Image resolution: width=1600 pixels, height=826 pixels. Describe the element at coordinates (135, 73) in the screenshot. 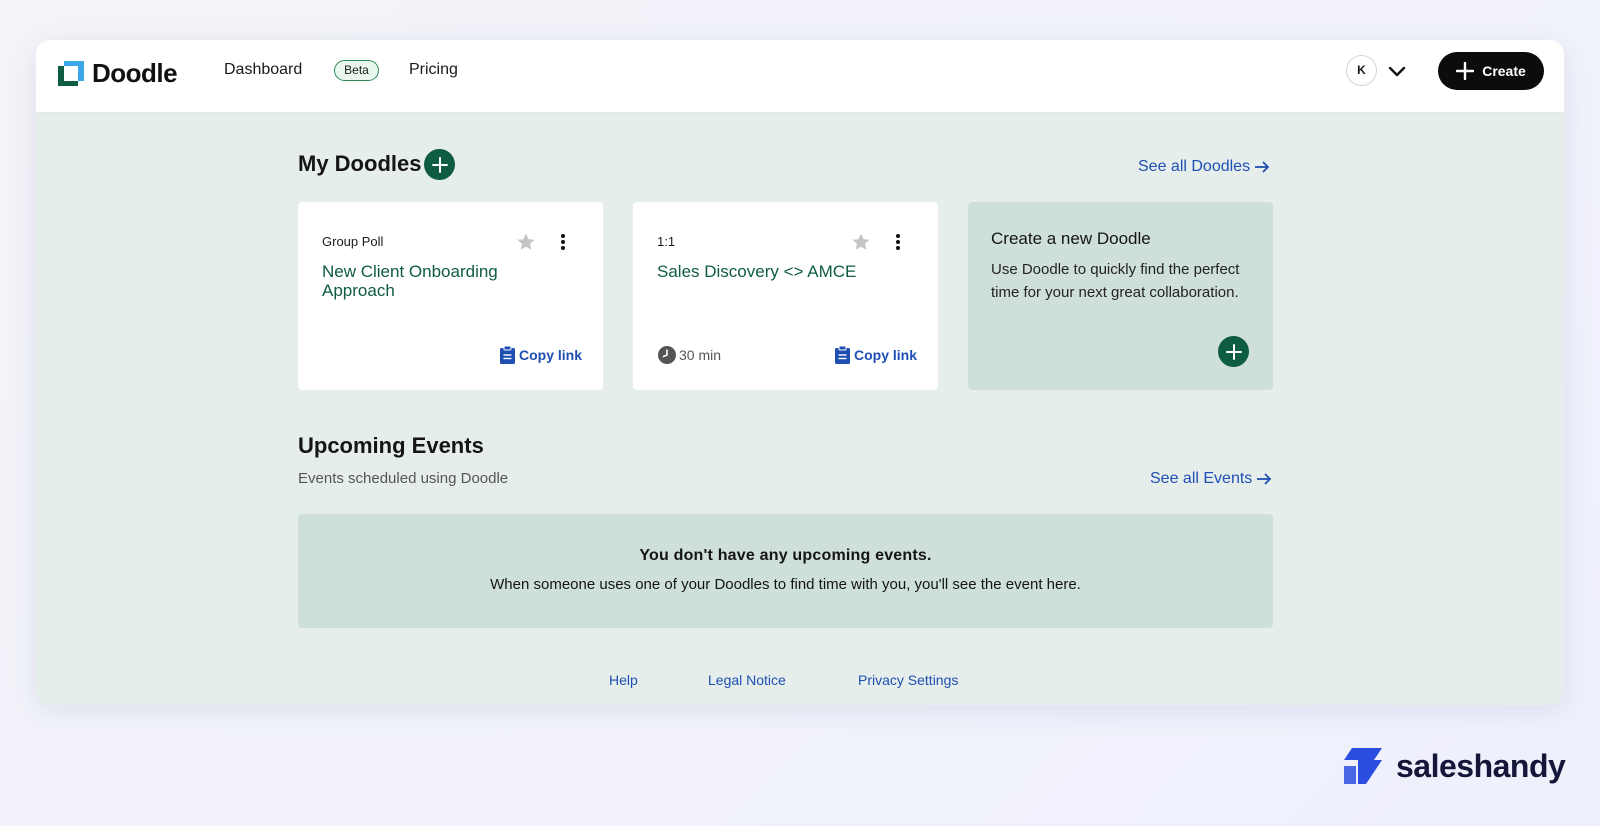

I see `logo-text: Doodle` at that location.